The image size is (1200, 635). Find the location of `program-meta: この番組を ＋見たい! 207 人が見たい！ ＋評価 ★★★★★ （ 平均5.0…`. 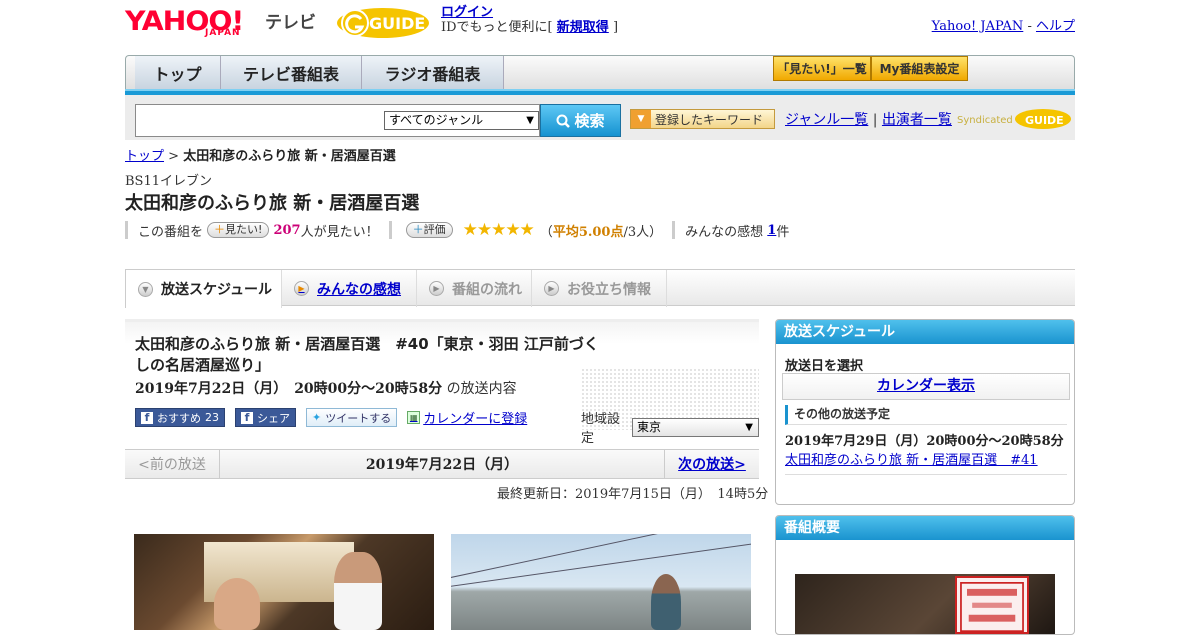

program-meta: この番組を ＋見たい! 207 人が見たい！ ＋評価 ★★★★★ （ 平均5.0… is located at coordinates (457, 230).